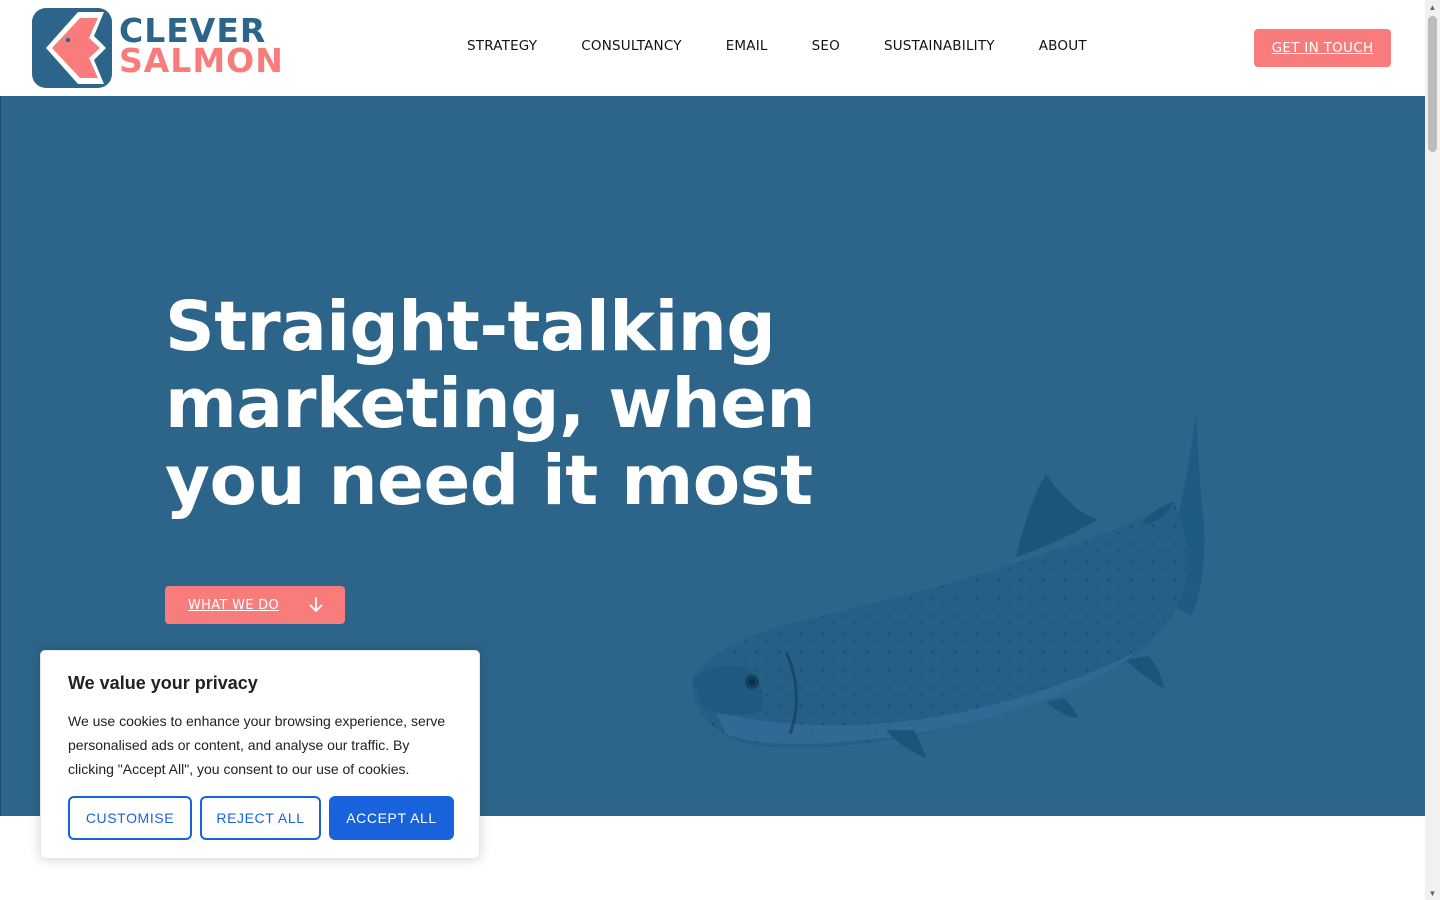 Image resolution: width=1440 pixels, height=900 pixels. I want to click on hero-heading-line-1: Straight-talking, so click(470, 327).